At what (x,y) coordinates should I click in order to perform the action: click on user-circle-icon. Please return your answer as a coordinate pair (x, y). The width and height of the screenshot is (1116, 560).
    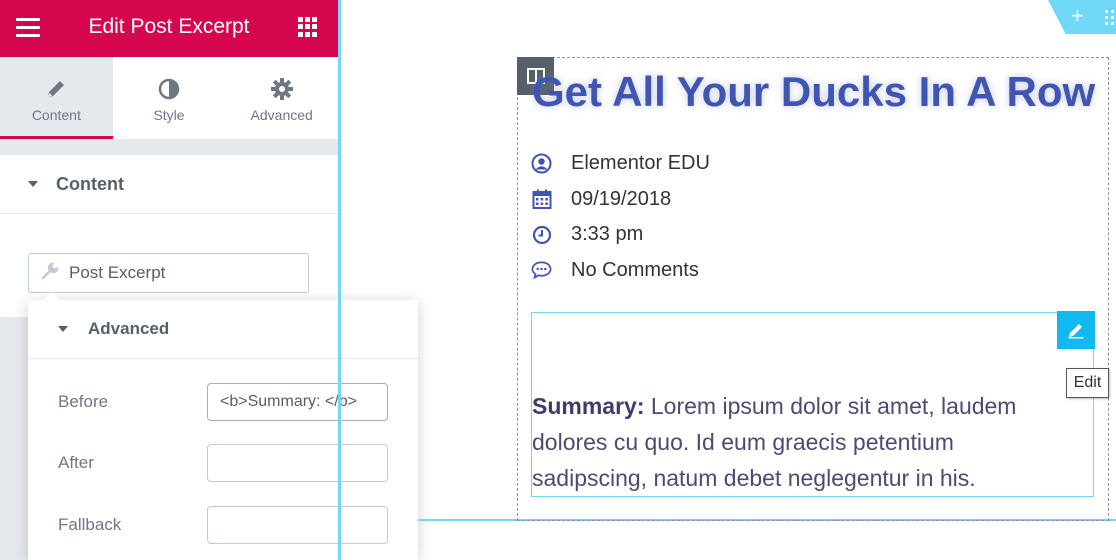
    Looking at the image, I should click on (541, 163).